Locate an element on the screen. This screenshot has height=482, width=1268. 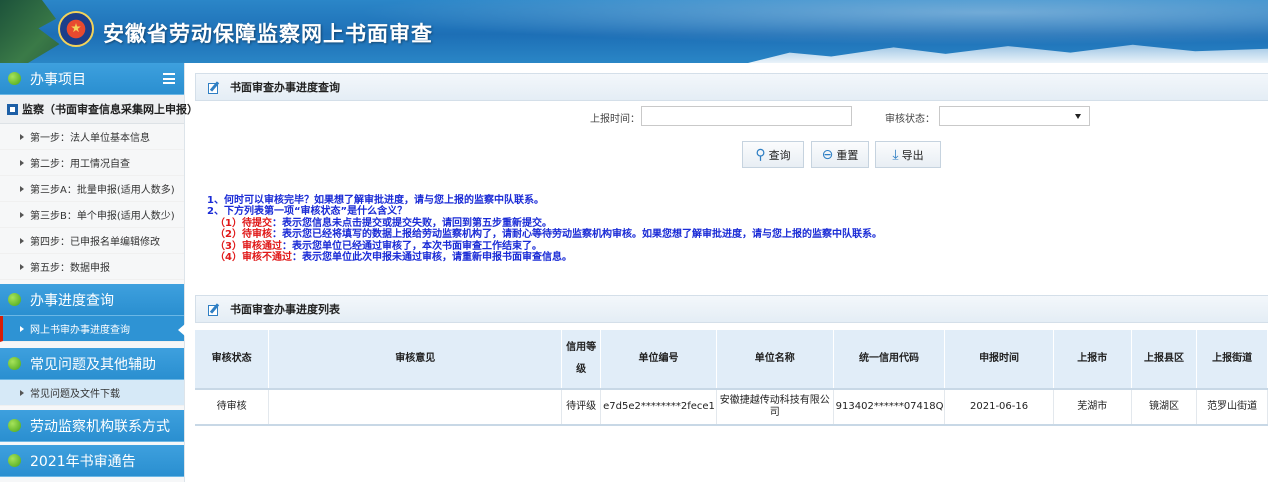
site-header: 安徽省劳动保障监察网上书面审查 is located at coordinates (634, 31).